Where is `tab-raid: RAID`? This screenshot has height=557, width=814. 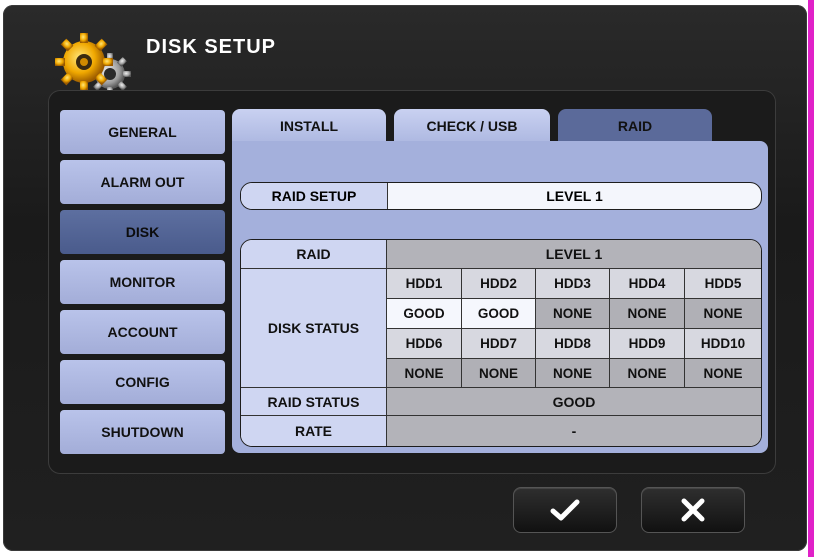 tab-raid: RAID is located at coordinates (635, 126).